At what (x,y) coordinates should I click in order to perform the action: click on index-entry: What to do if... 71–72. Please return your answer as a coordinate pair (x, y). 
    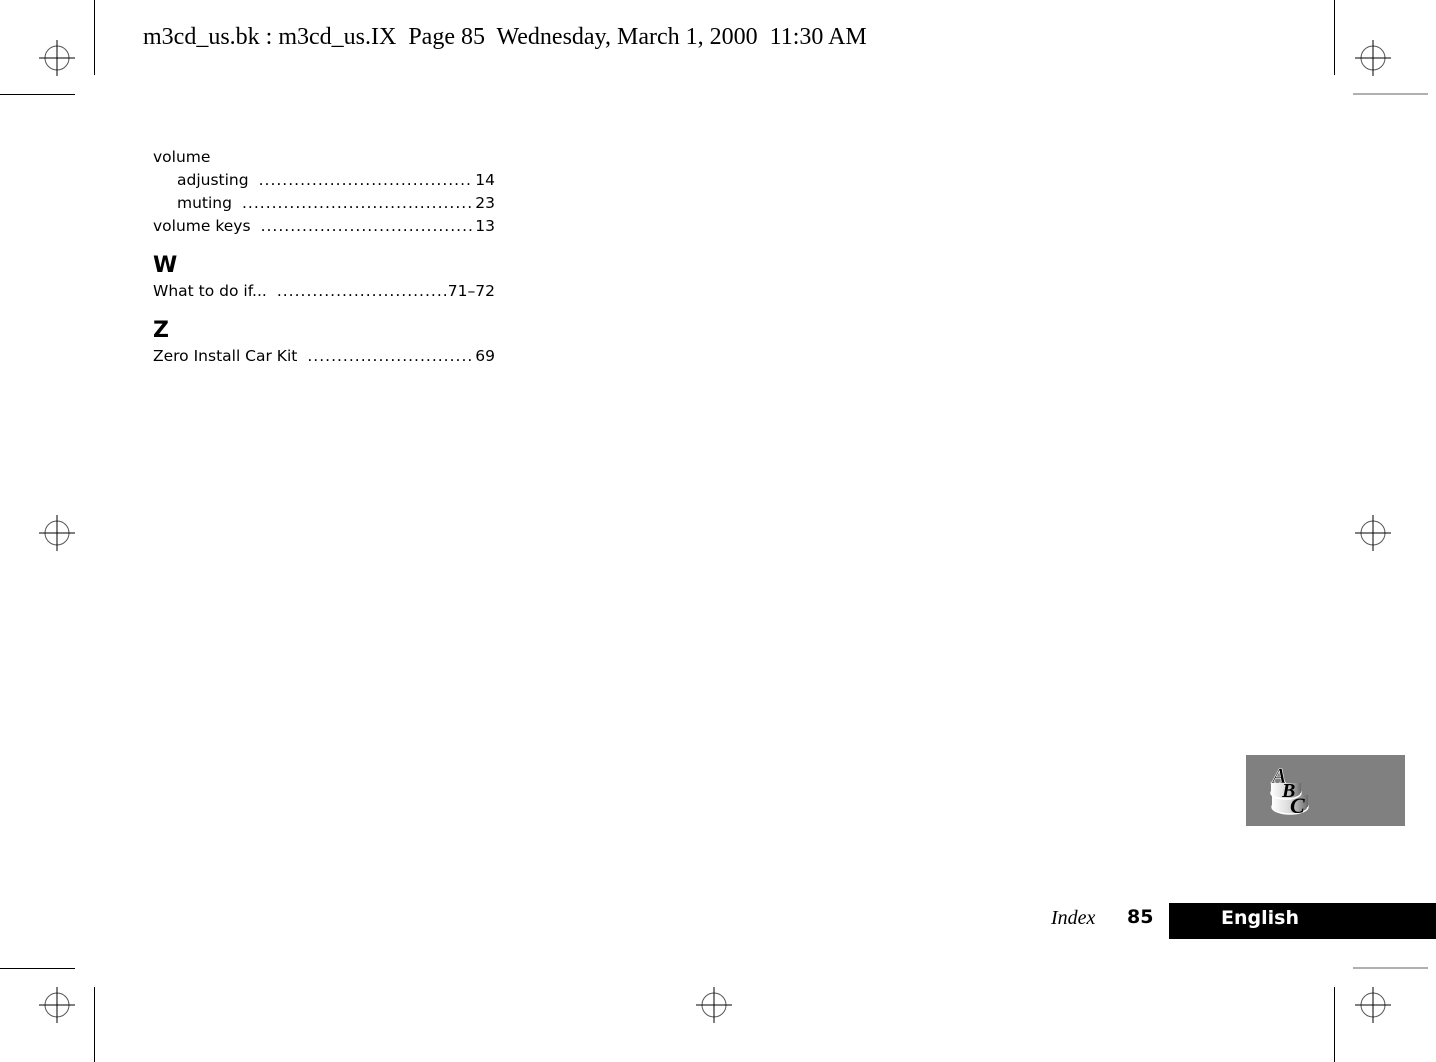
    Looking at the image, I should click on (324, 291).